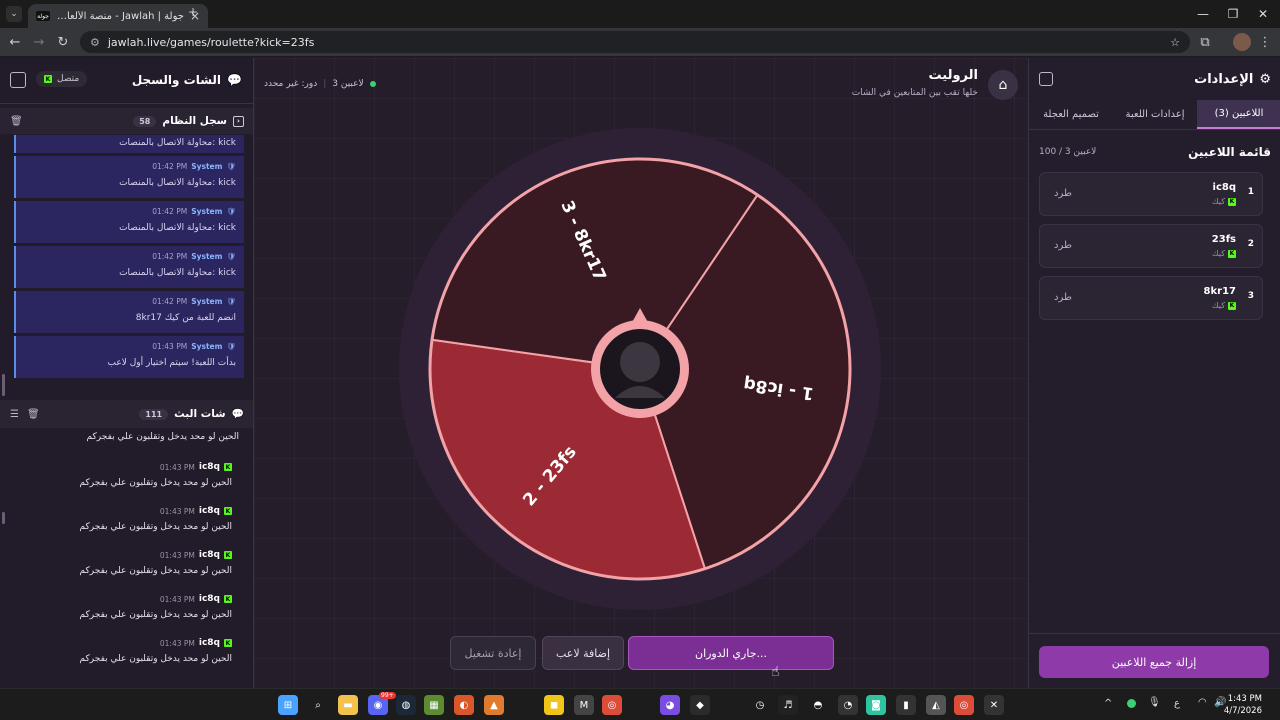 This screenshot has width=1280, height=720. I want to click on players-list-title: قائمة اللاعبين, so click(1229, 152).